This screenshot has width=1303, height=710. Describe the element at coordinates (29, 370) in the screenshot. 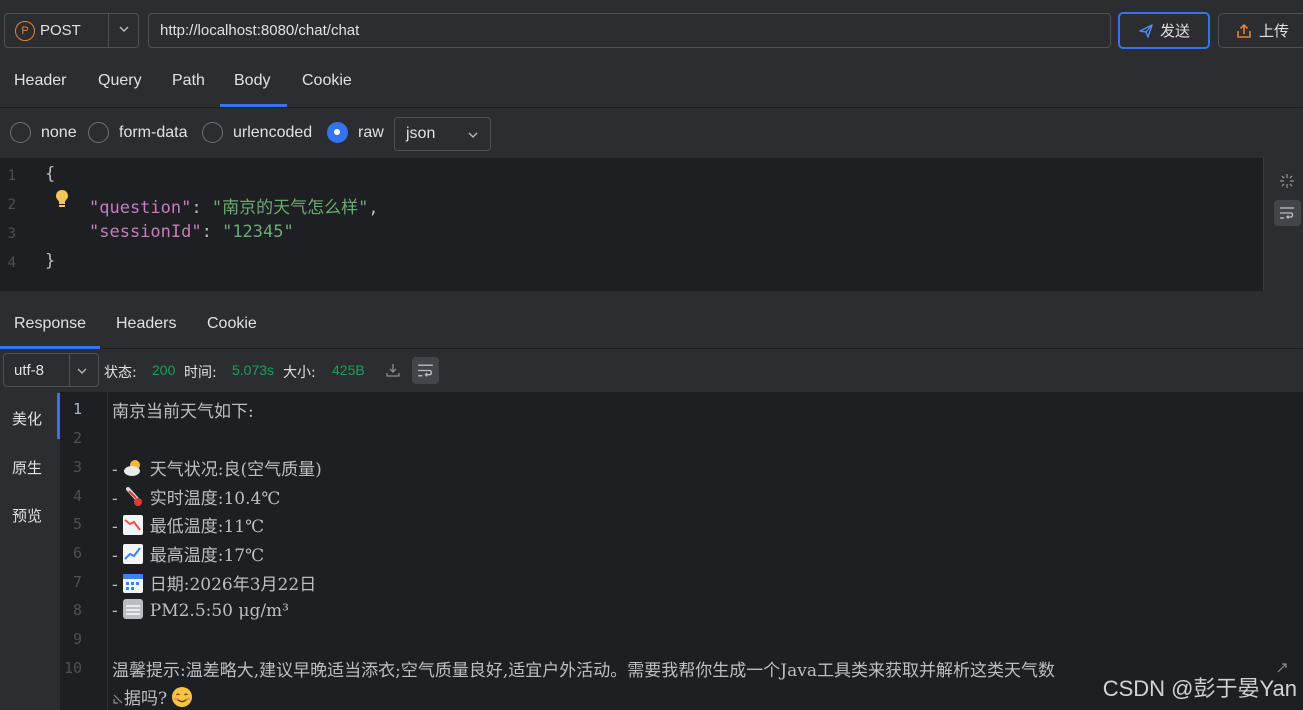

I see `encoding-value: utf-8` at that location.